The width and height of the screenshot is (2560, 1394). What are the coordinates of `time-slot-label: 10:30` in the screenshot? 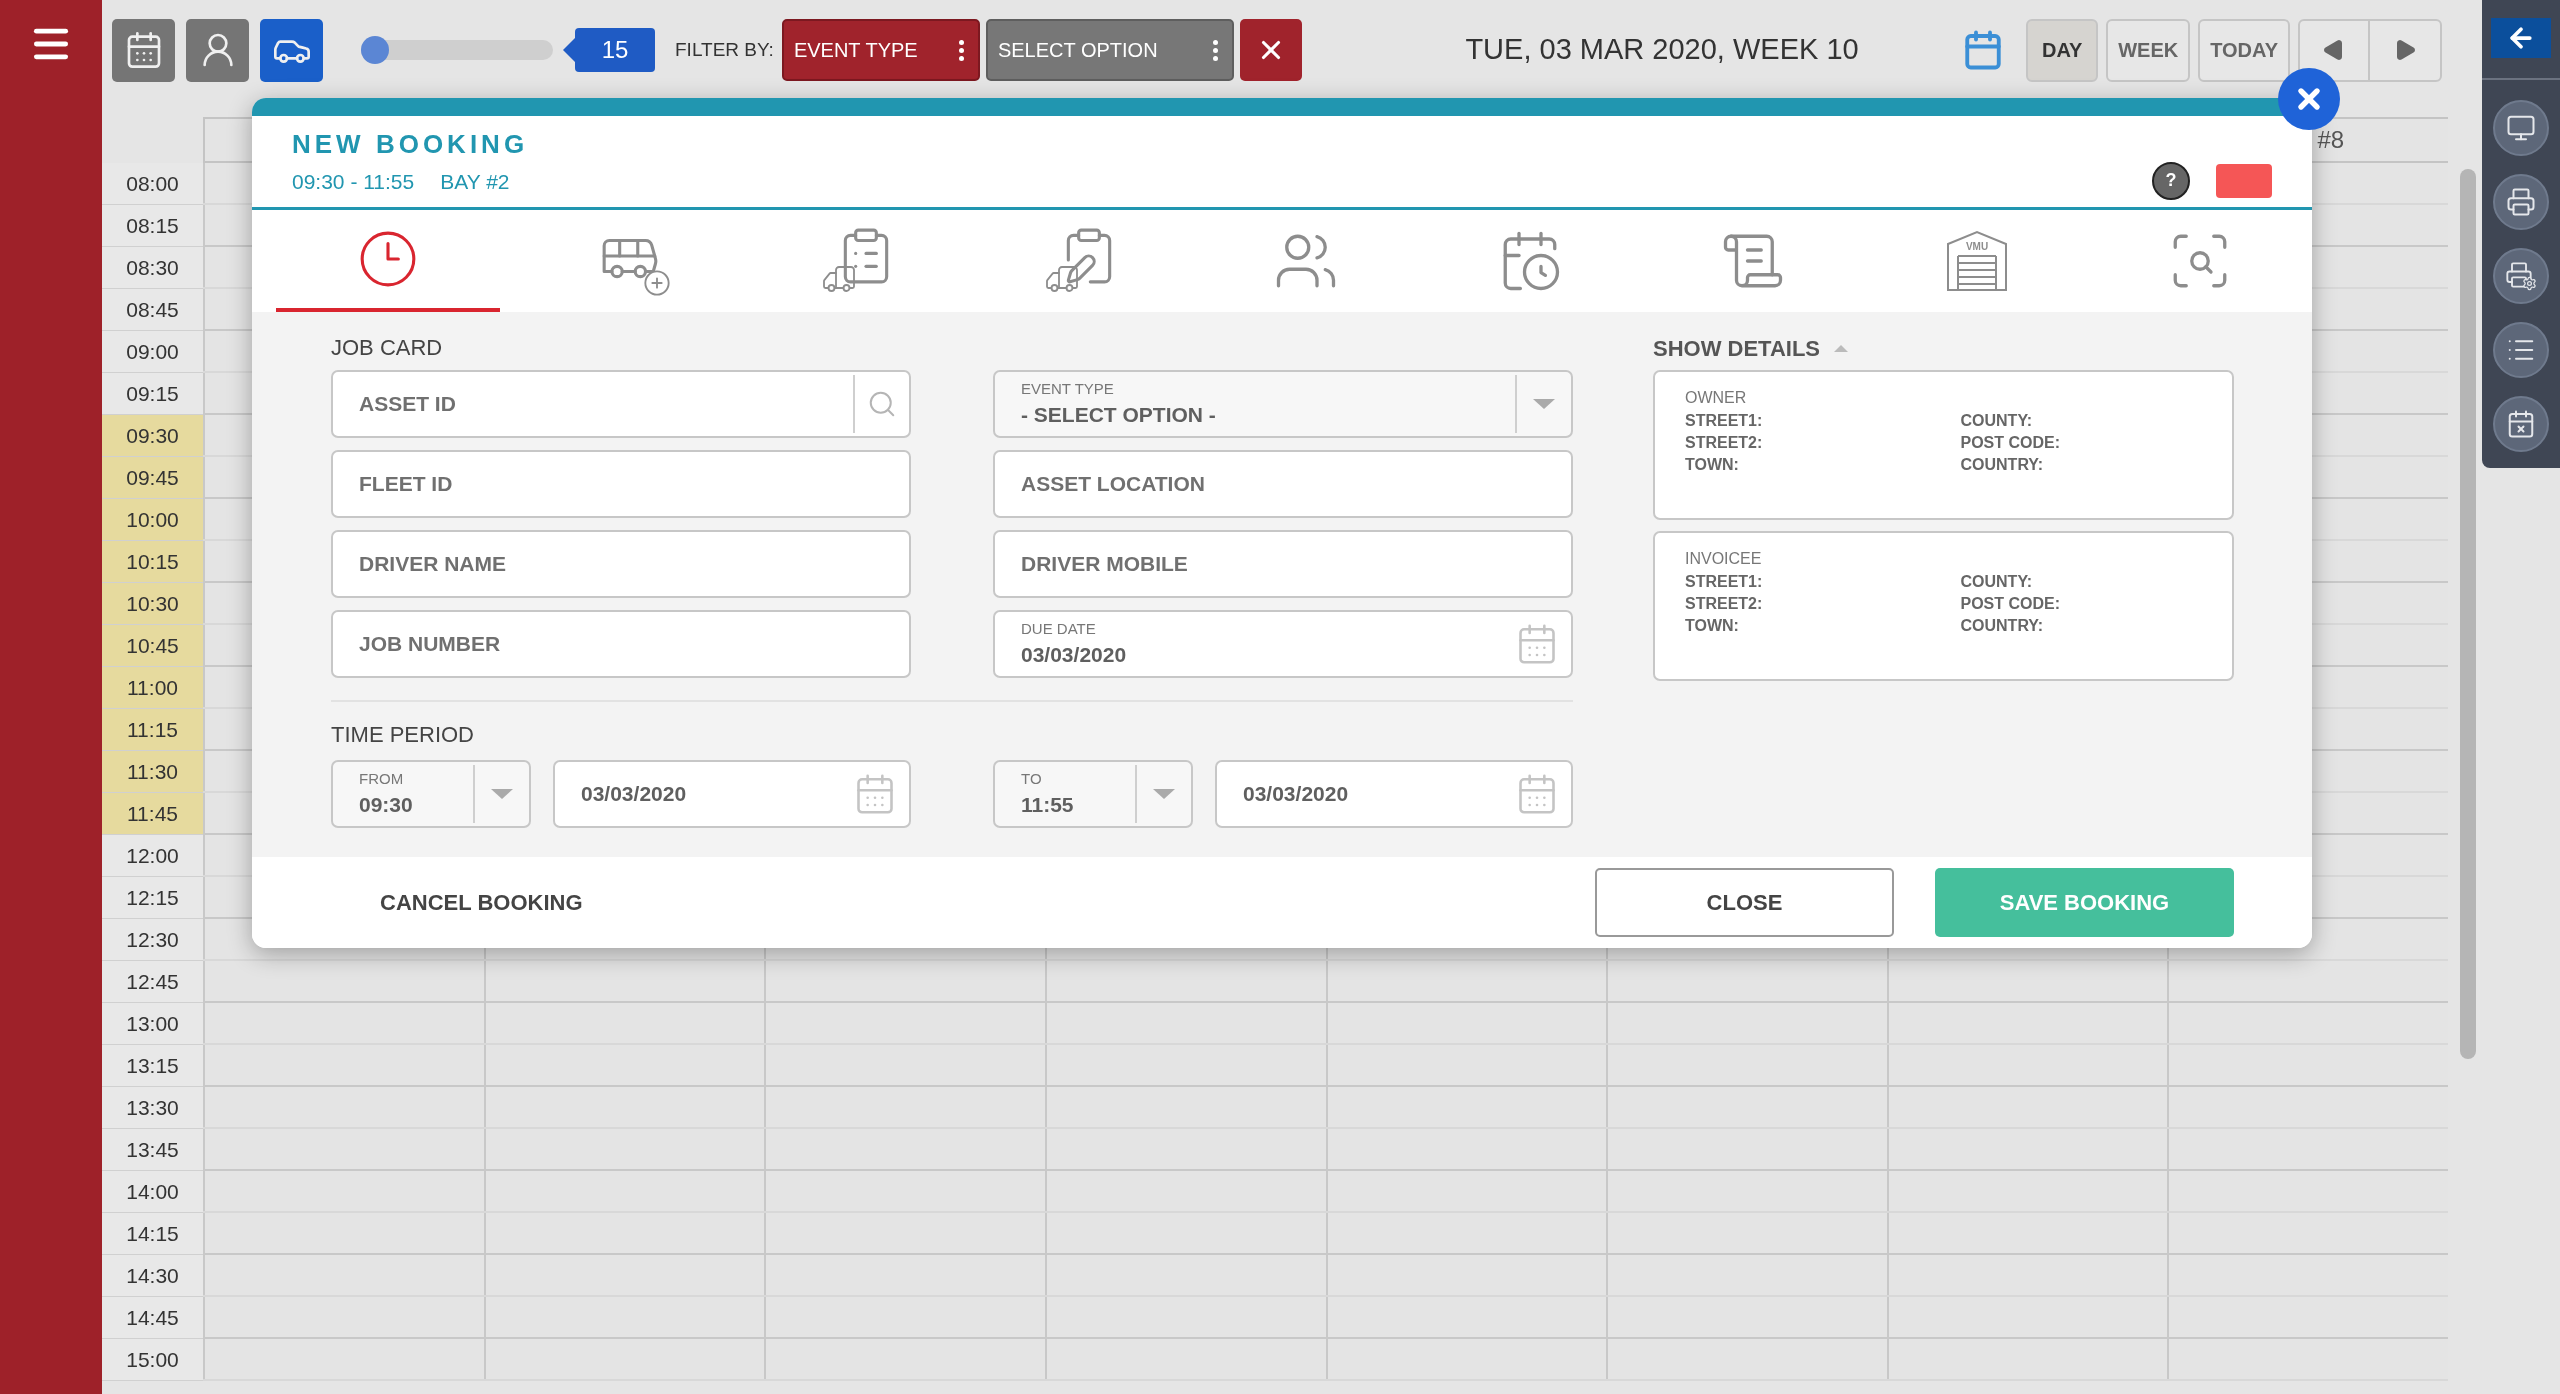 It's located at (152, 604).